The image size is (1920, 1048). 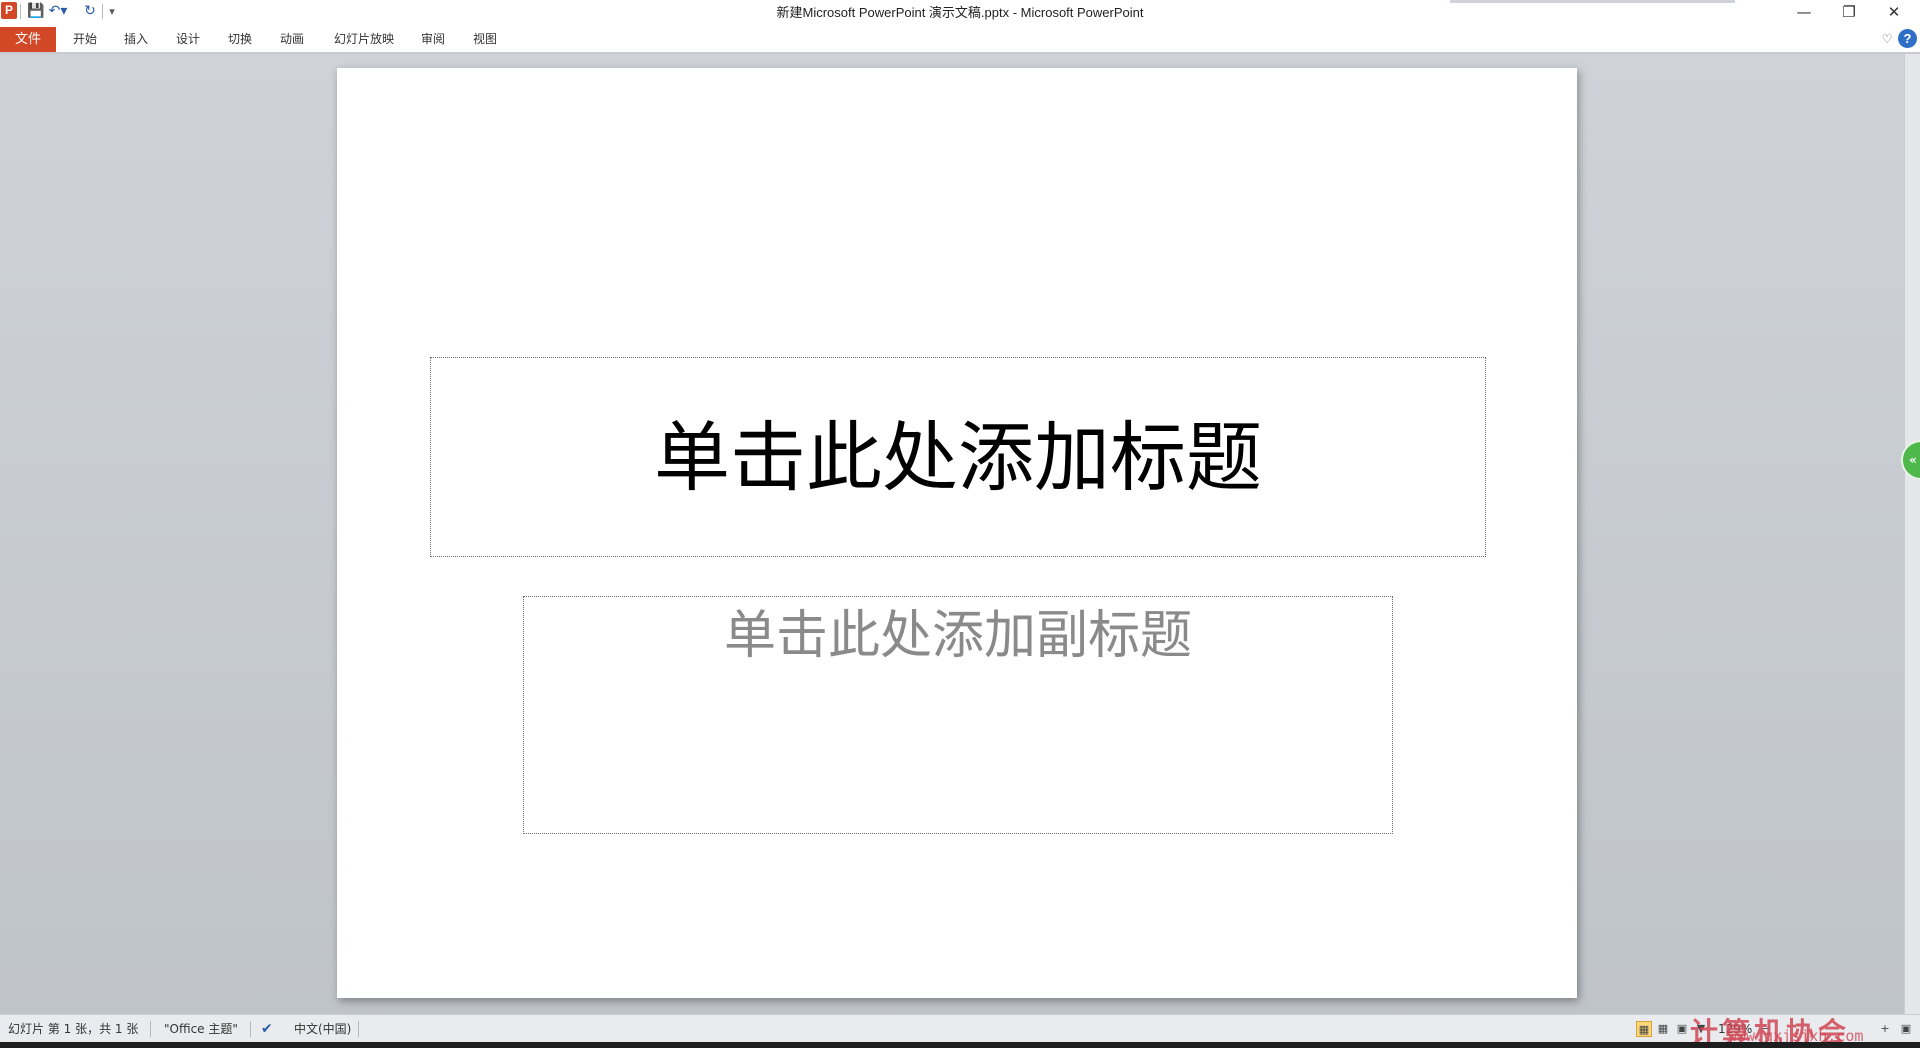 What do you see at coordinates (292, 39) in the screenshot?
I see `tab-animations: 动画` at bounding box center [292, 39].